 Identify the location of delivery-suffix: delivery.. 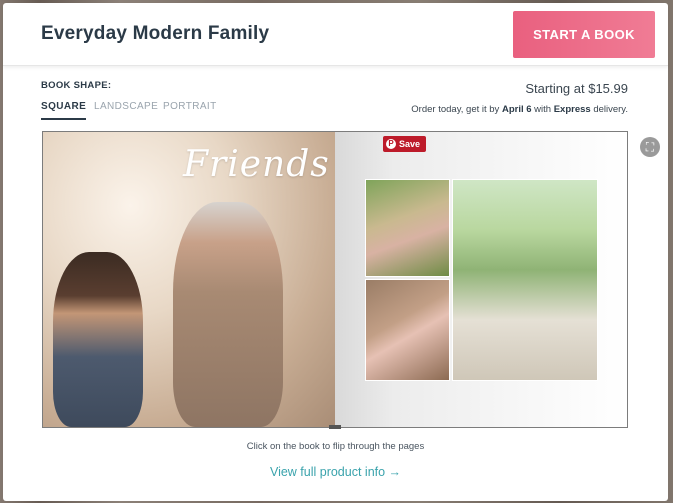
(609, 109).